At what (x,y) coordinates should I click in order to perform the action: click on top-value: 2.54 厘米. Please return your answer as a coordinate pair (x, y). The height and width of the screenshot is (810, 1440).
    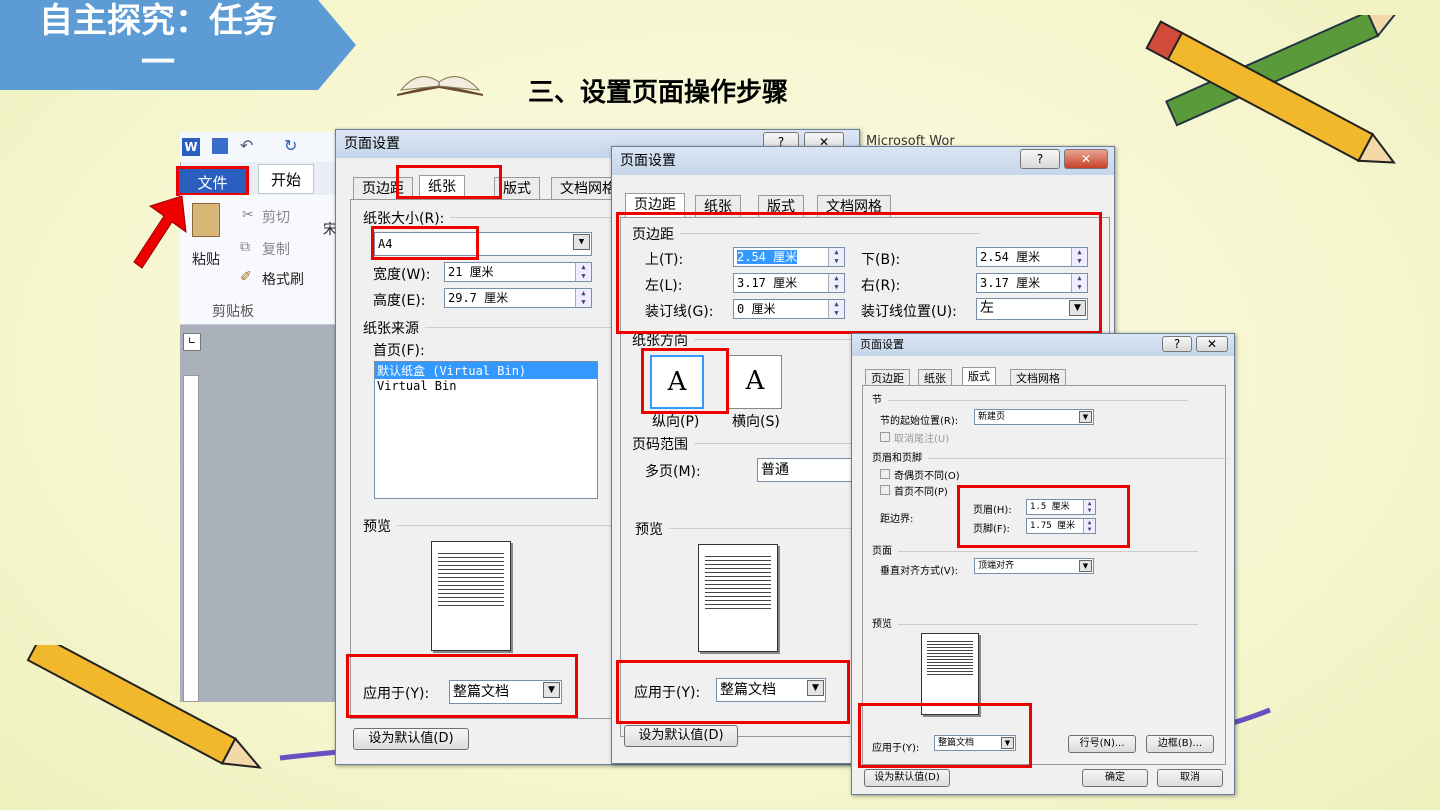
    Looking at the image, I should click on (767, 257).